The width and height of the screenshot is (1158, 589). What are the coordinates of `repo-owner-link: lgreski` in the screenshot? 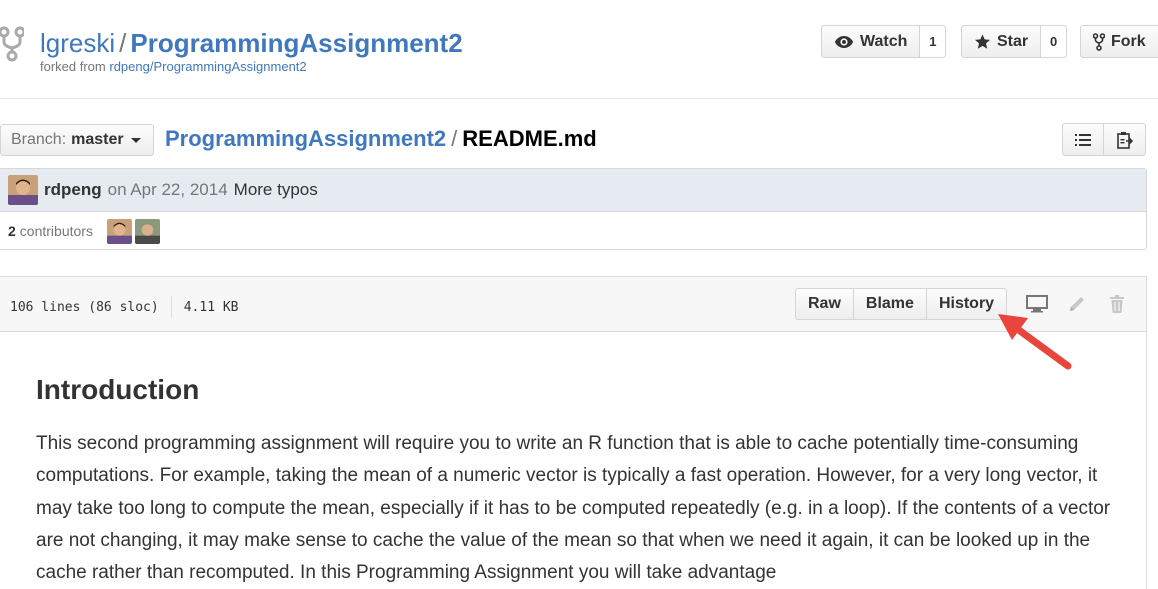 It's located at (77, 43).